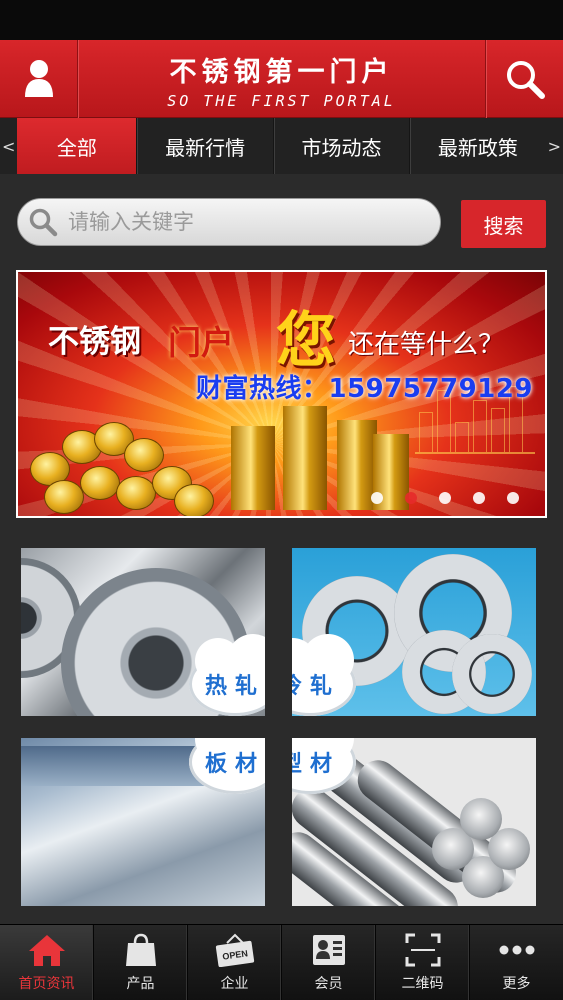 This screenshot has height=1000, width=563. I want to click on header-search-button, so click(524, 79).